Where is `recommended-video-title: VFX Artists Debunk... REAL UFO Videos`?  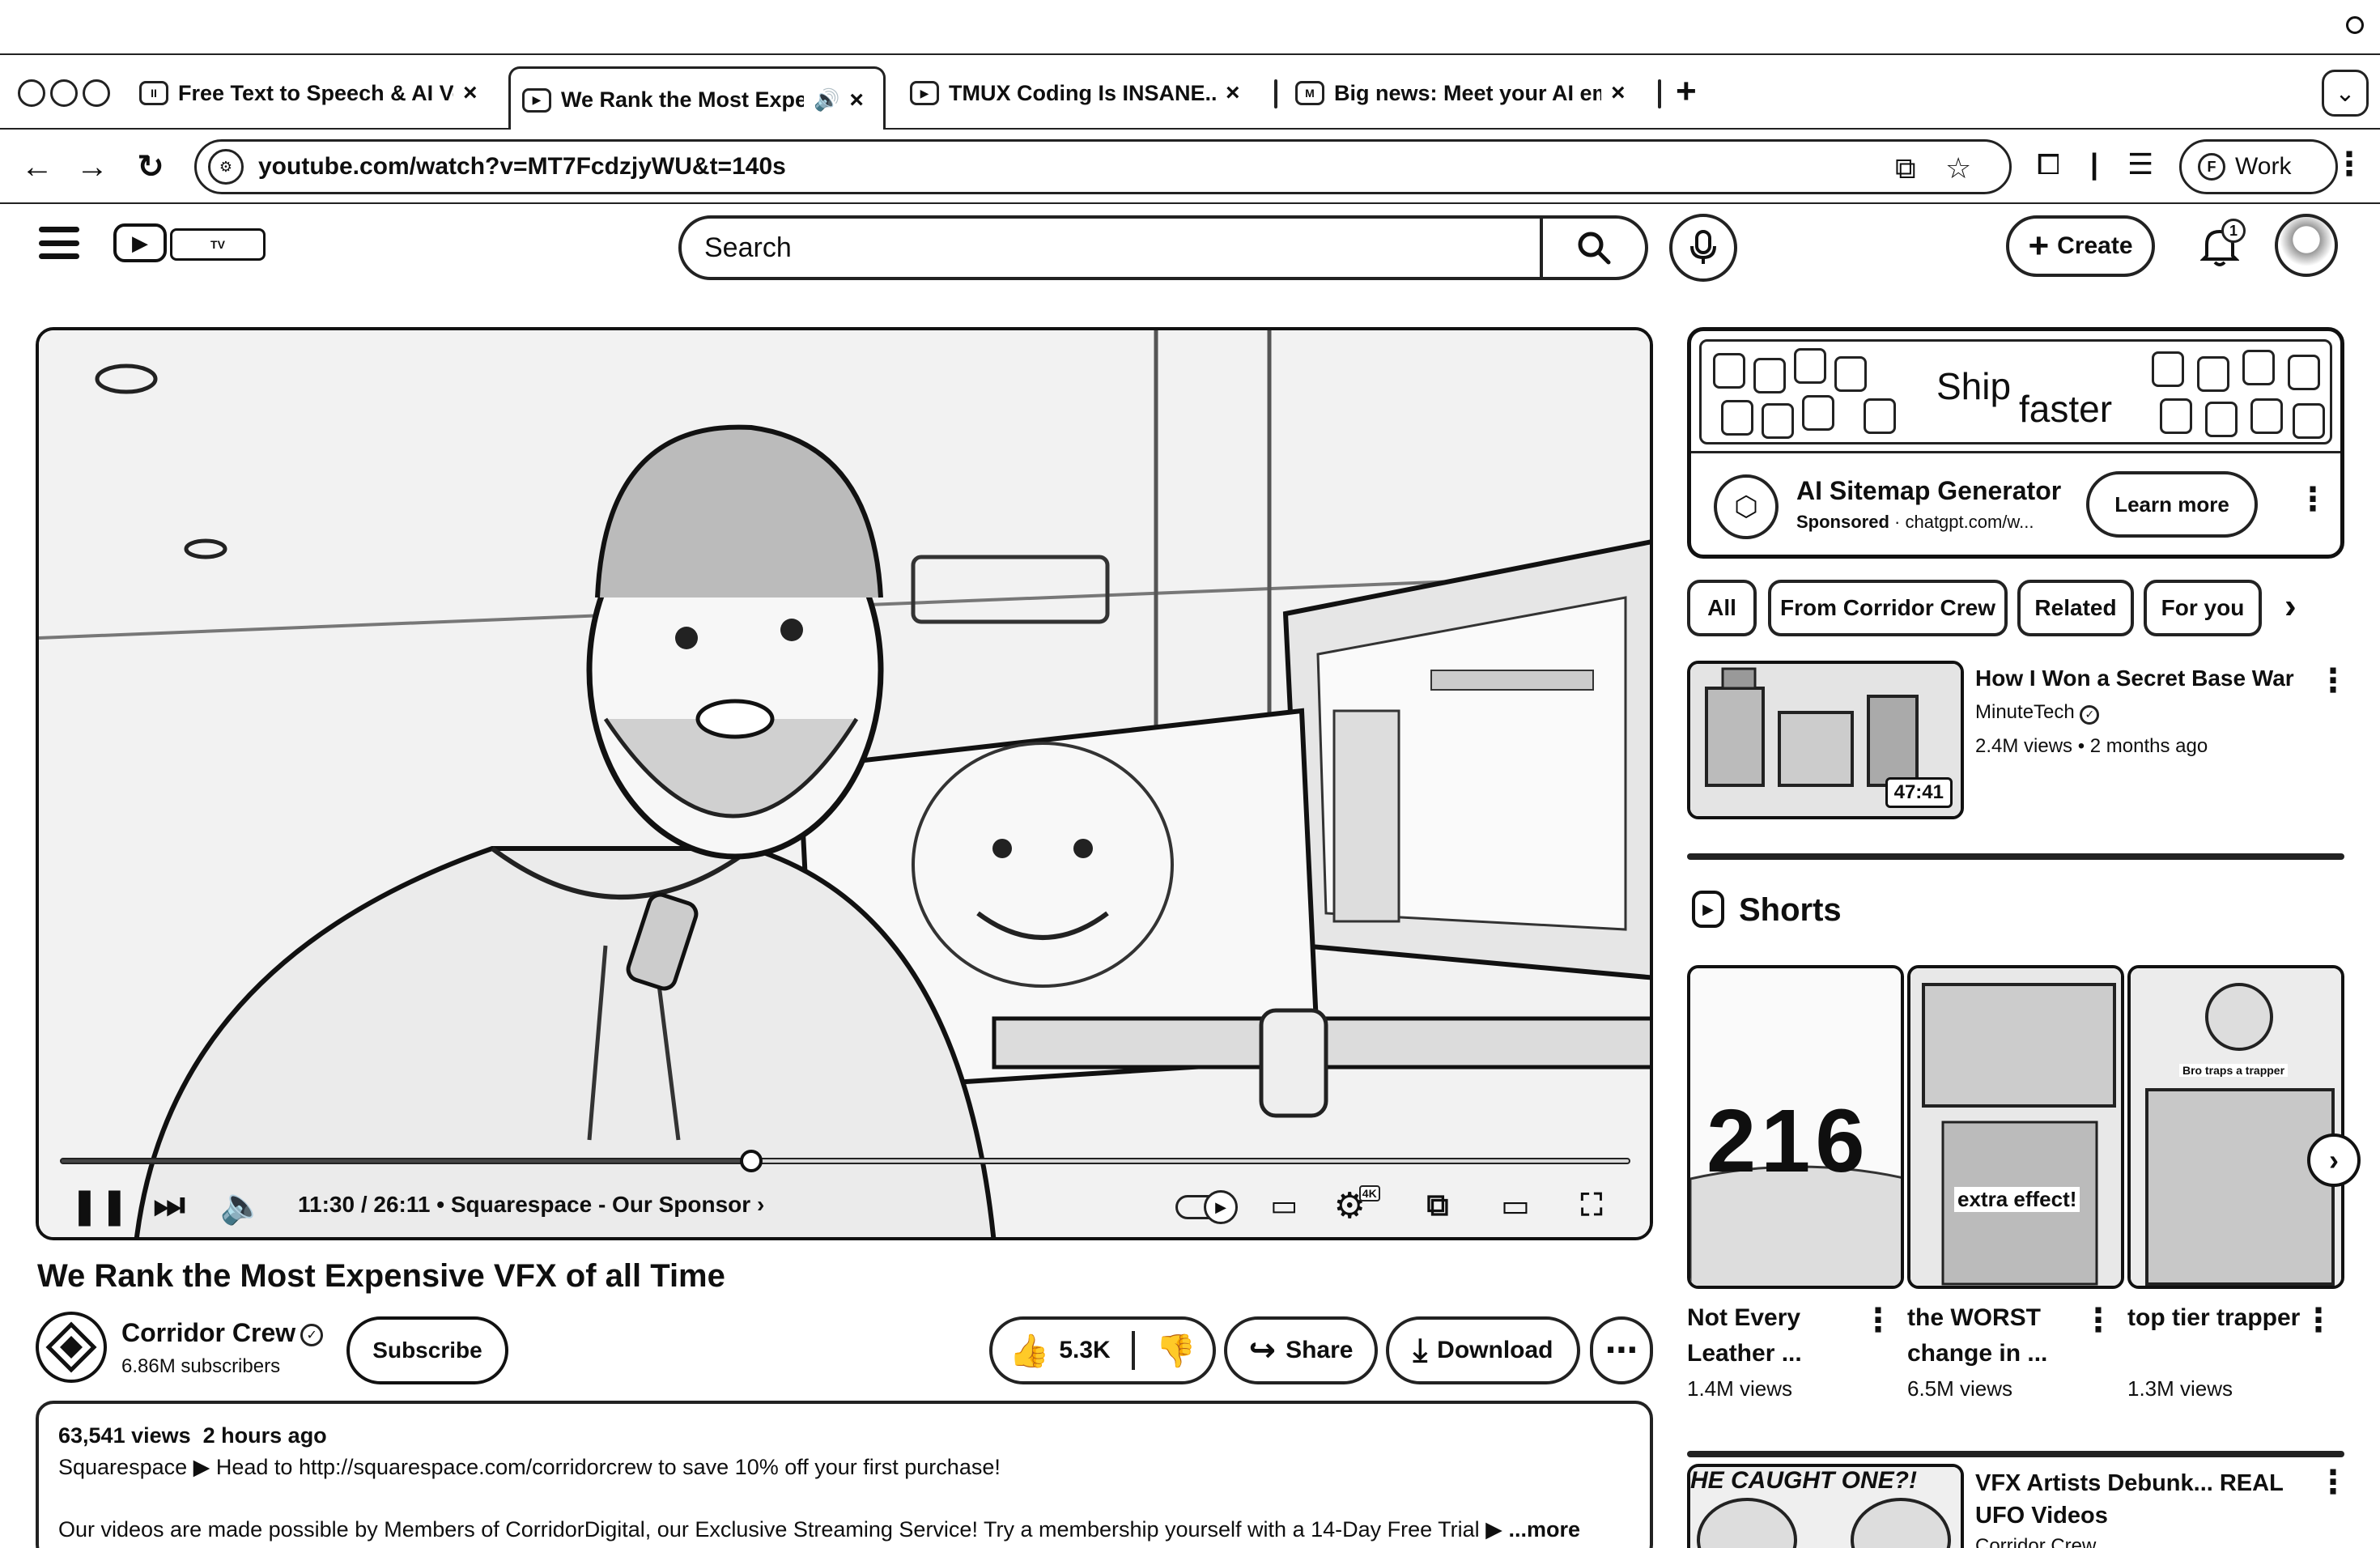
recommended-video-title: VFX Artists Debunk... REAL UFO Videos is located at coordinates (2141, 1499).